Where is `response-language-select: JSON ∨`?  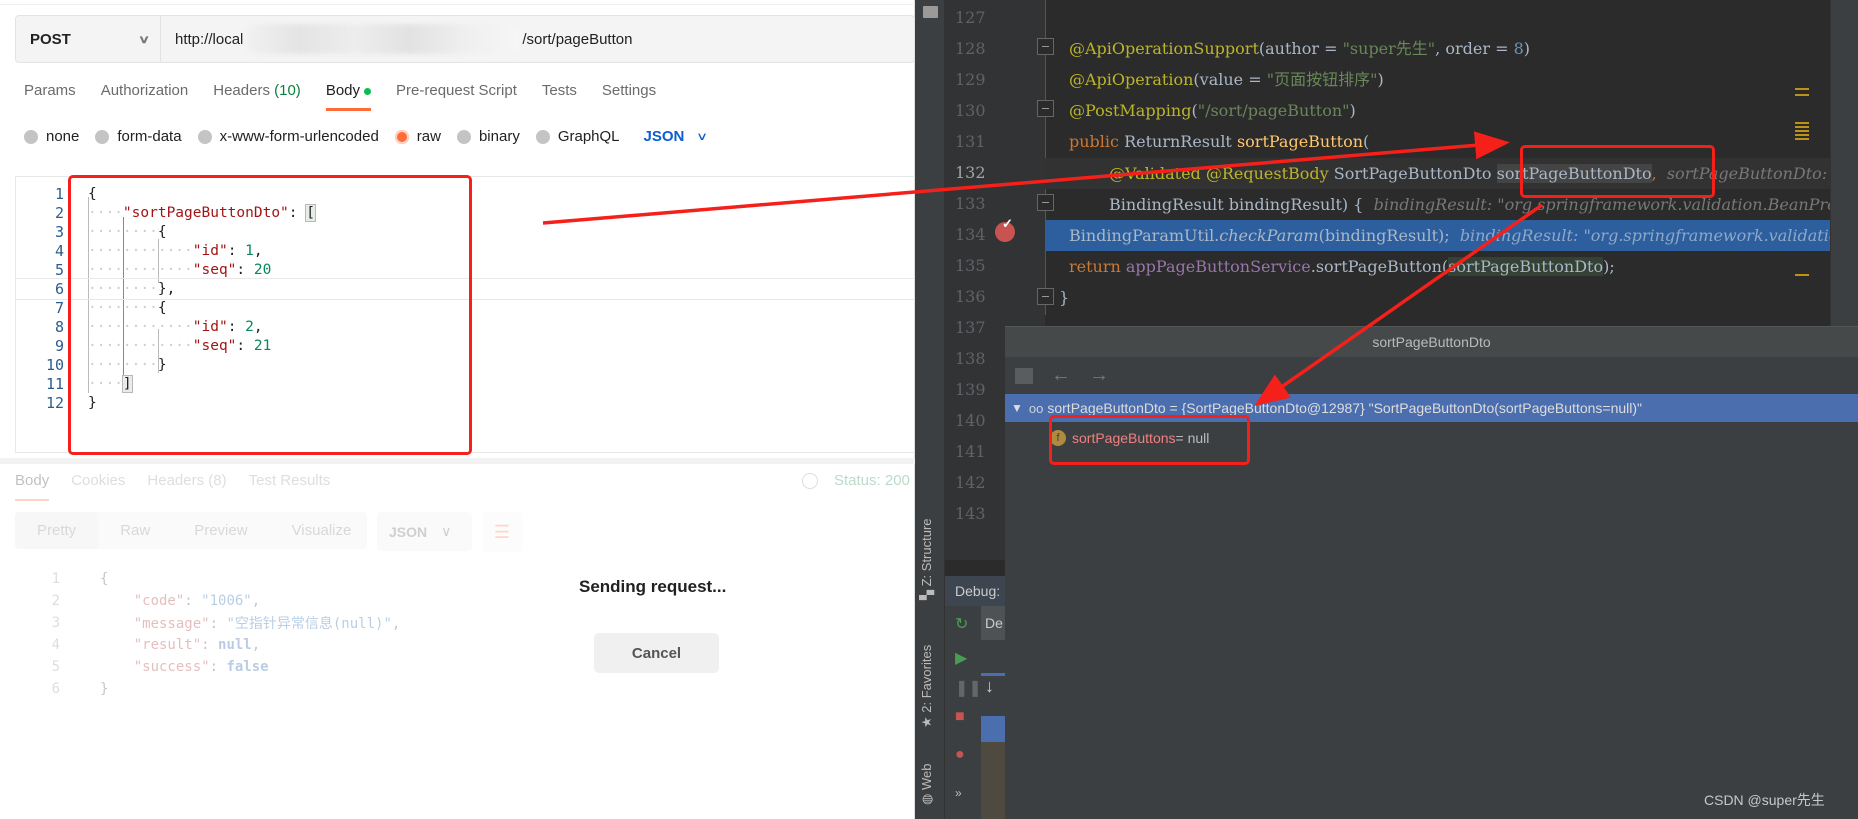 response-language-select: JSON ∨ is located at coordinates (424, 531).